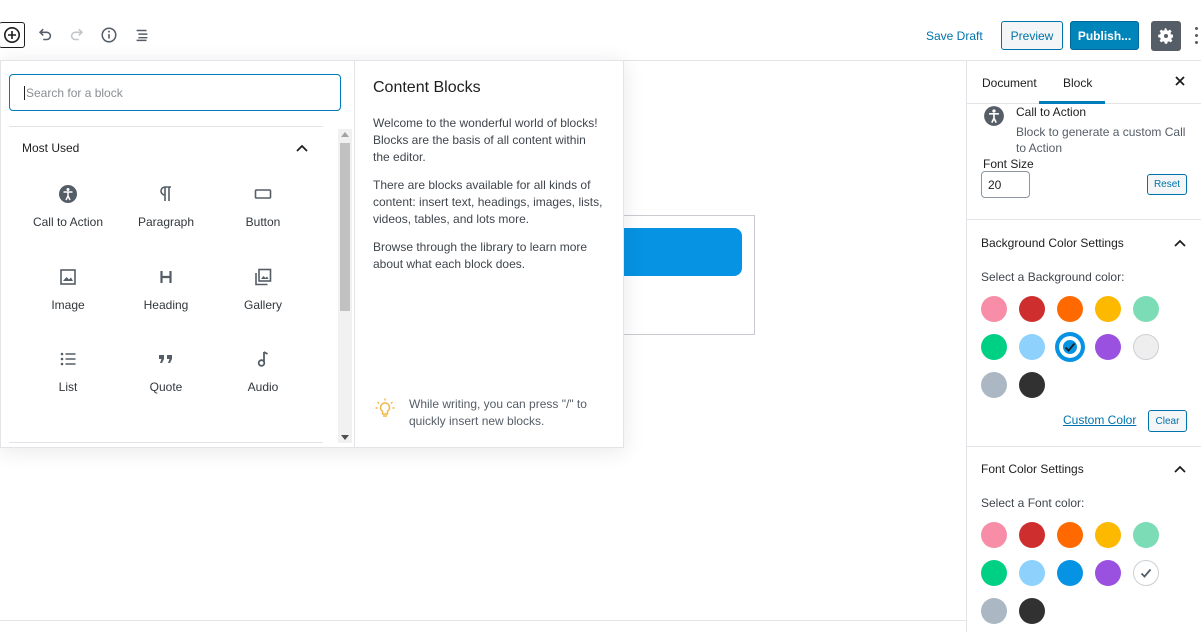 The height and width of the screenshot is (632, 1201). I want to click on block-item-gallery: Gallery, so click(263, 297).